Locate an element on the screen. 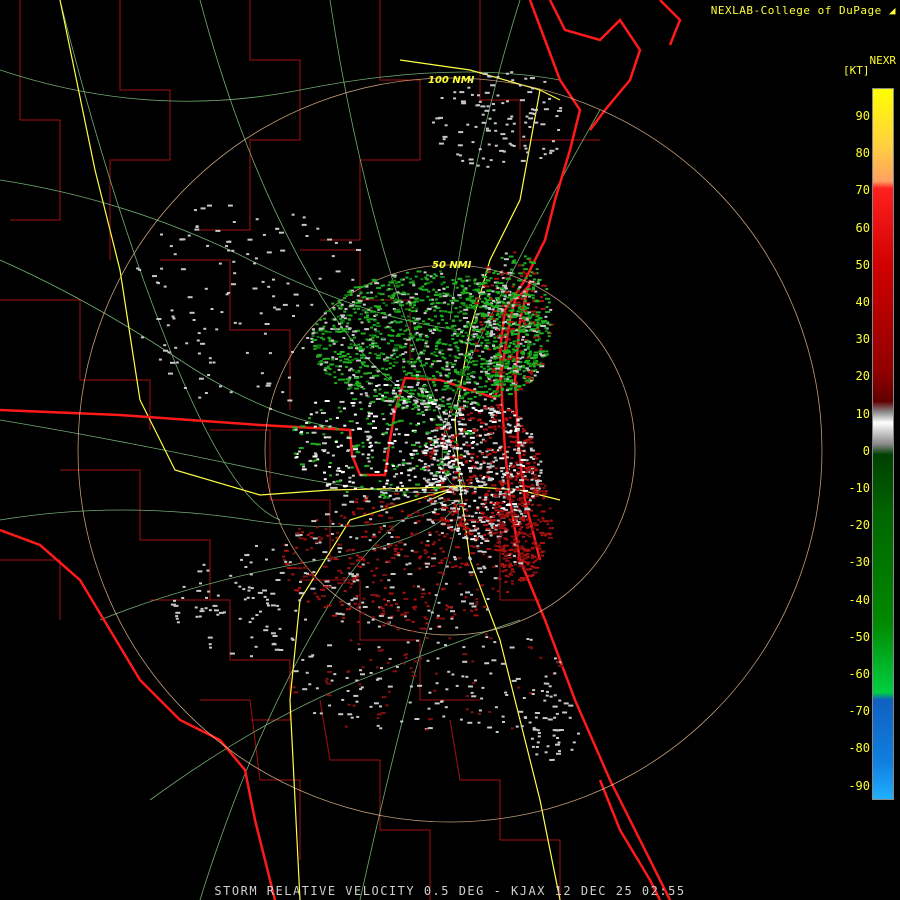 The image size is (900, 900). legend-tick-label: -90 is located at coordinates (859, 785).